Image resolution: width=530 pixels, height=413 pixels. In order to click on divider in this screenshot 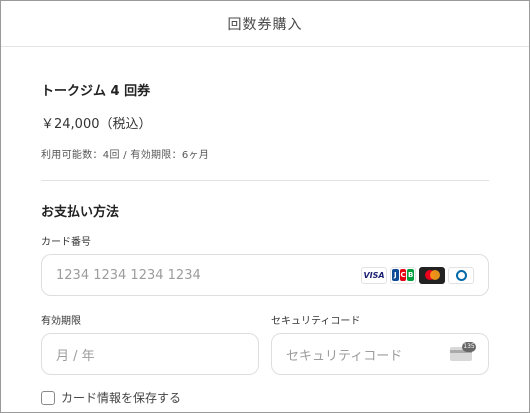, I will do `click(265, 180)`.